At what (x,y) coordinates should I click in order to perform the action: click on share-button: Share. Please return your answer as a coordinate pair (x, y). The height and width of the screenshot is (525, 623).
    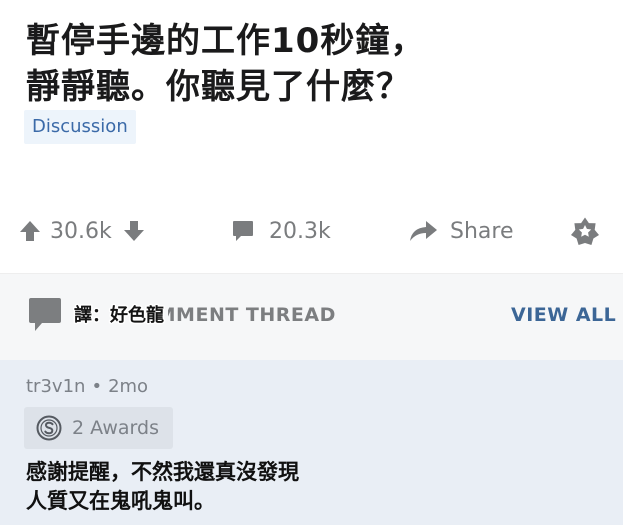
    Looking at the image, I should click on (461, 231).